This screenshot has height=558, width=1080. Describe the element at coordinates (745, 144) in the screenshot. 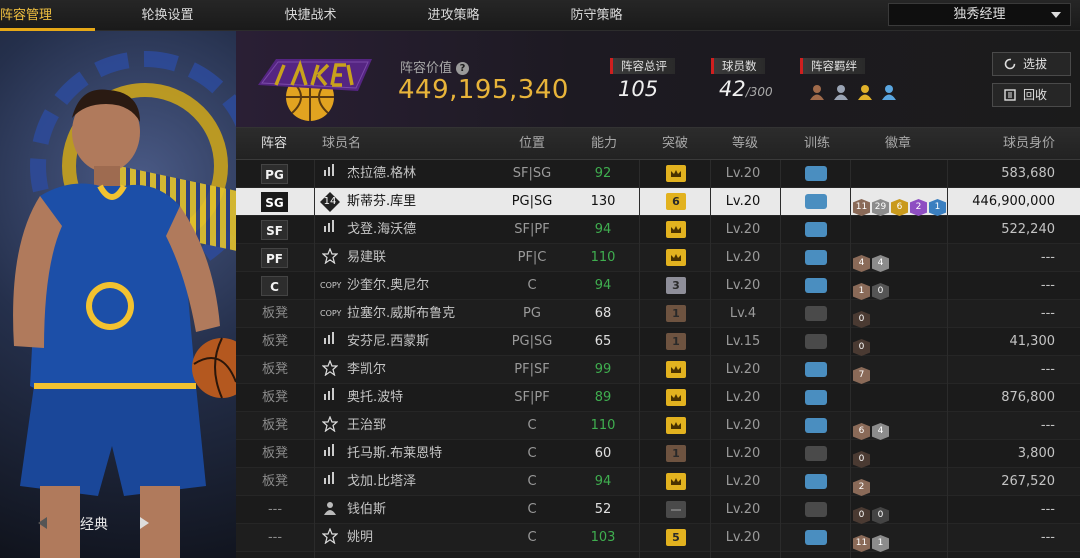

I see `column-level: 等级` at that location.